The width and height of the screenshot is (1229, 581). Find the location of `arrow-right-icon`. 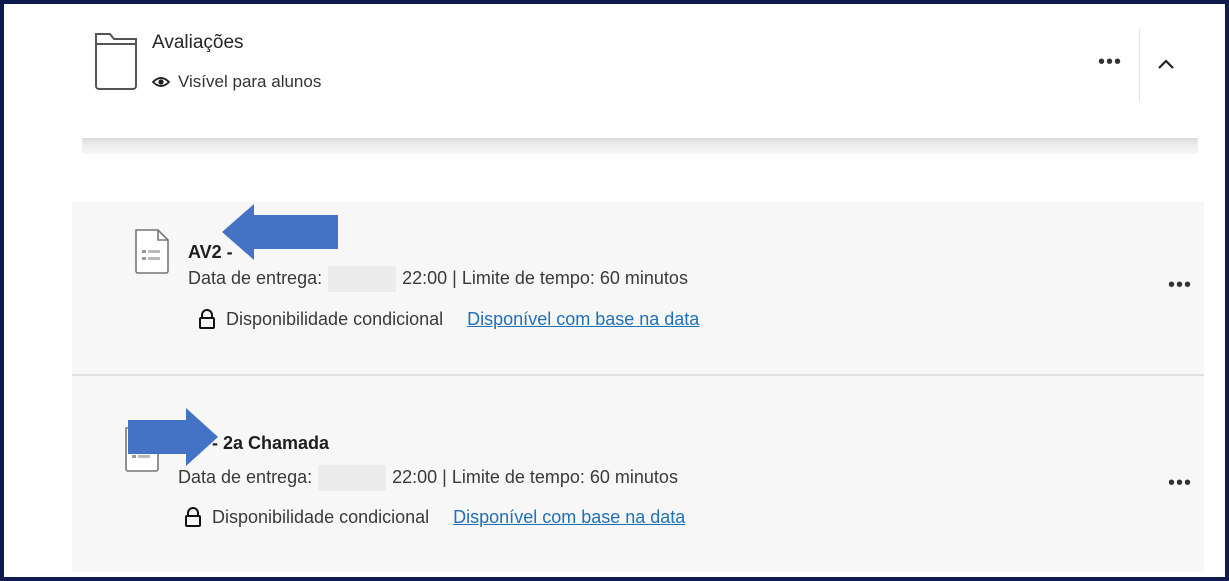

arrow-right-icon is located at coordinates (173, 439).